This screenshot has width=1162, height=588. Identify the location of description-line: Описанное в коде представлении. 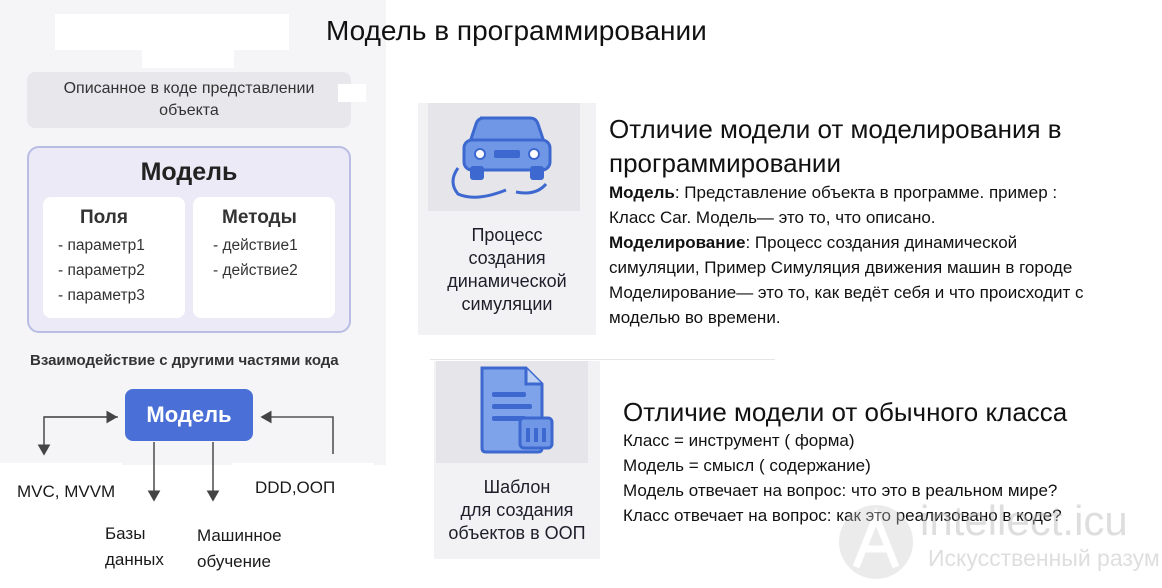
(189, 88).